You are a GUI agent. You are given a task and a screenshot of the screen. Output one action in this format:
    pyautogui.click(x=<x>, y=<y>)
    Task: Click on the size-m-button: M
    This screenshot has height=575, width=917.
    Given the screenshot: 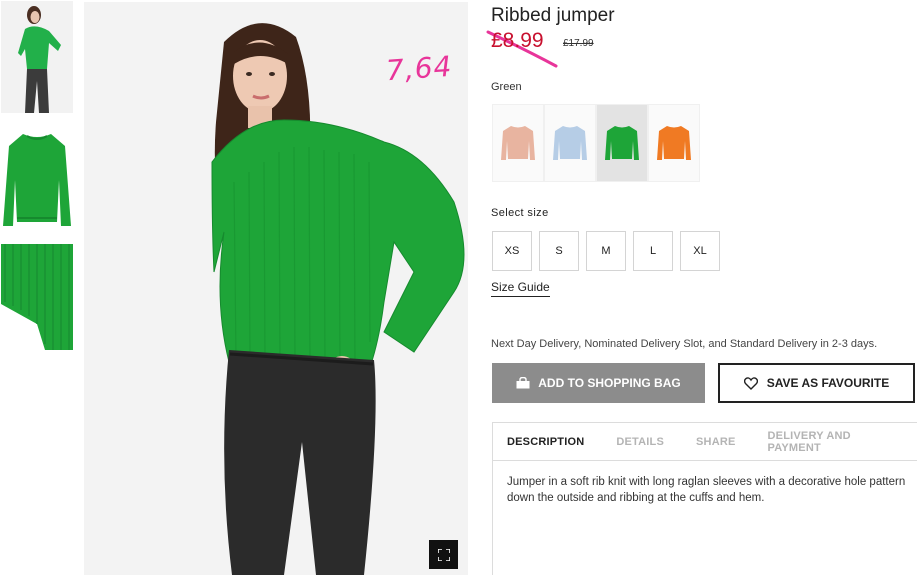 What is the action you would take?
    pyautogui.click(x=606, y=251)
    